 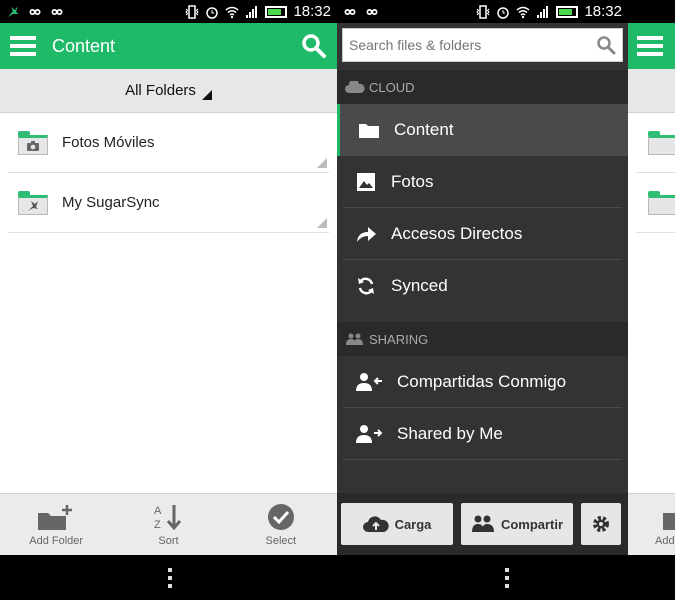 I want to click on svg-text: A, so click(x=158, y=511).